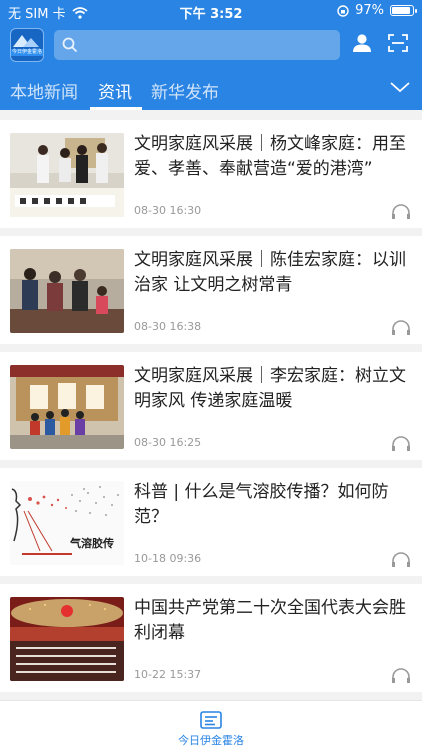 The width and height of the screenshot is (422, 750). Describe the element at coordinates (27, 45) in the screenshot. I see `app-logo: 今日伊金霍洛` at that location.